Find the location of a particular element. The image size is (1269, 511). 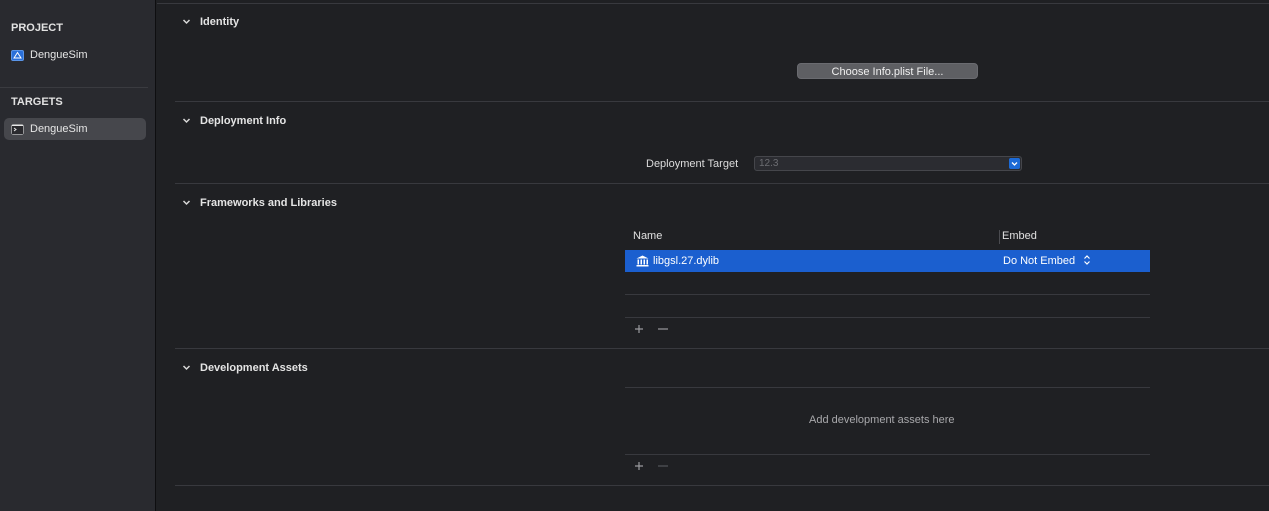

sidebar-divider is located at coordinates (74, 87).